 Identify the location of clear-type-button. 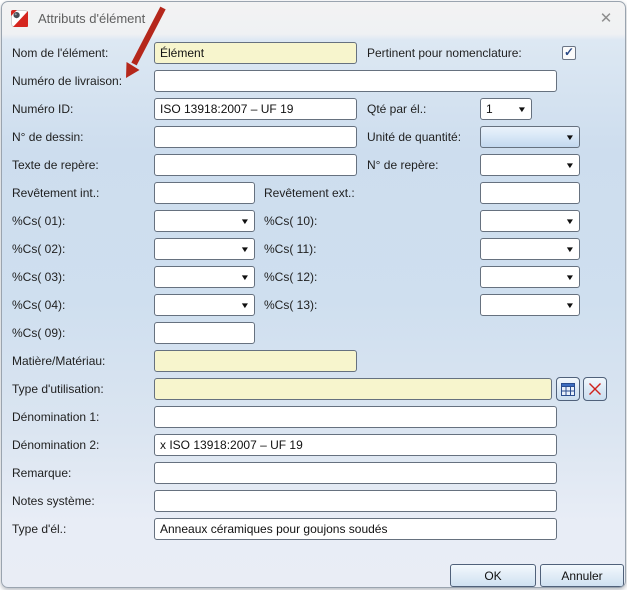
(595, 389).